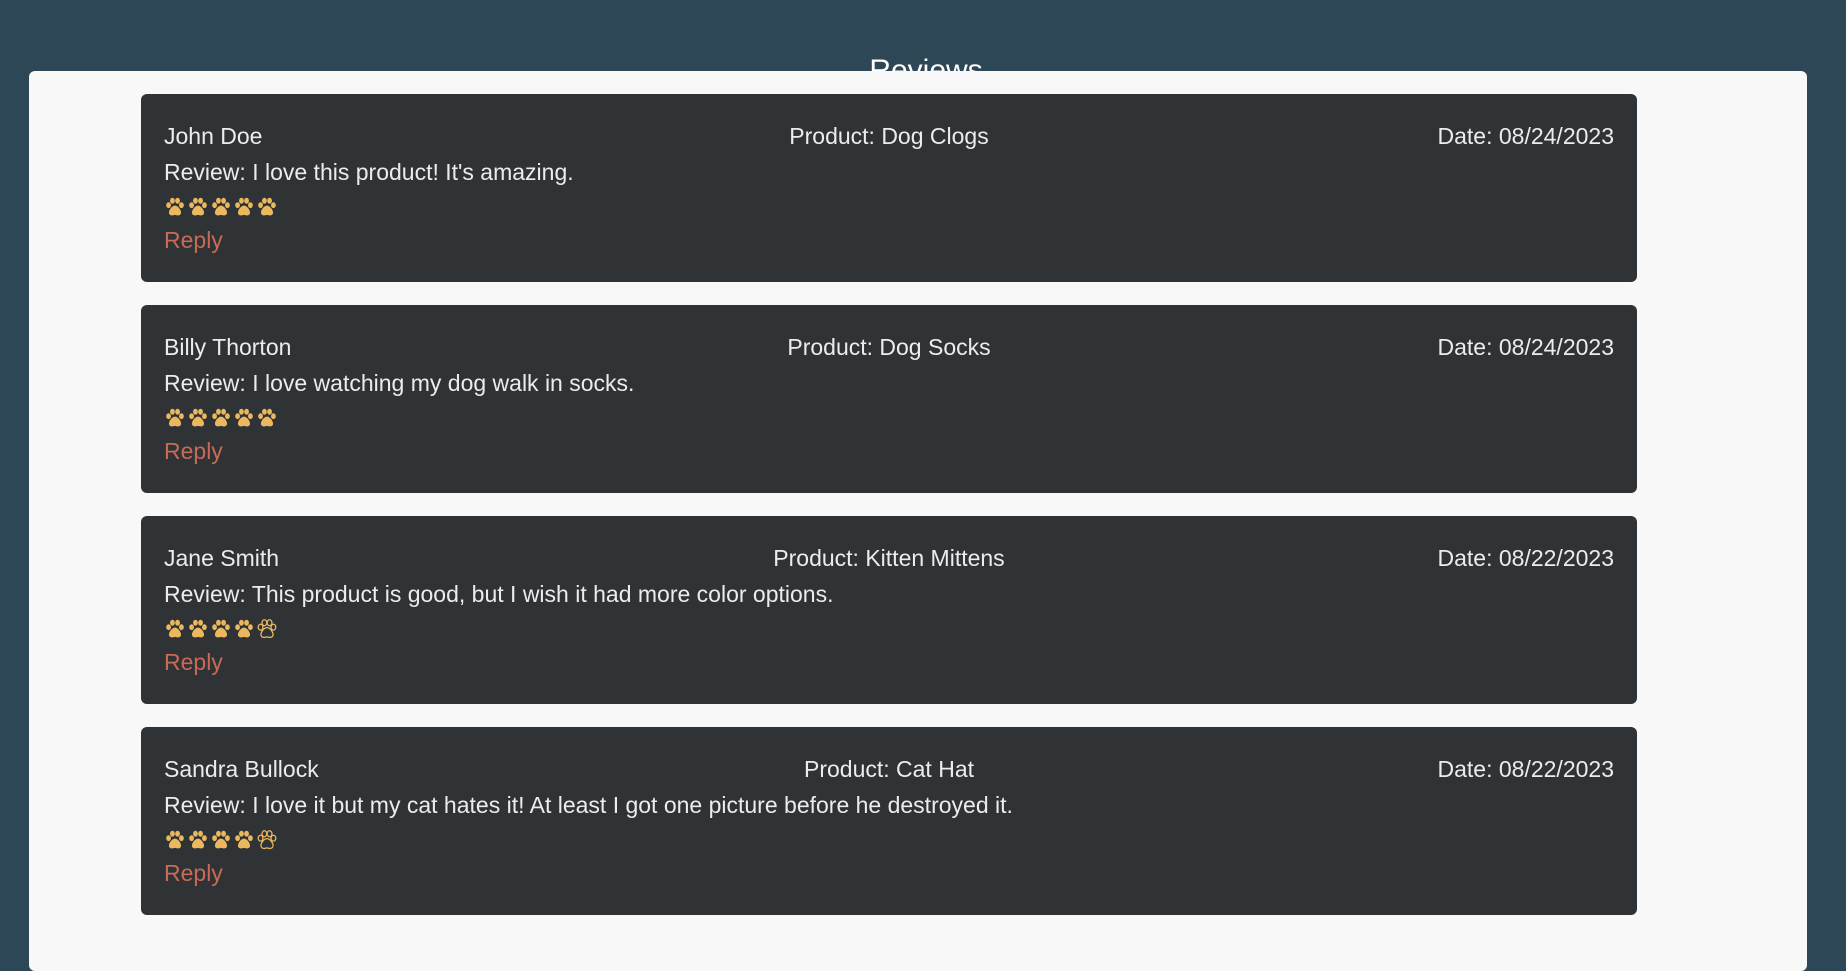  I want to click on review-author: John Doe, so click(213, 136).